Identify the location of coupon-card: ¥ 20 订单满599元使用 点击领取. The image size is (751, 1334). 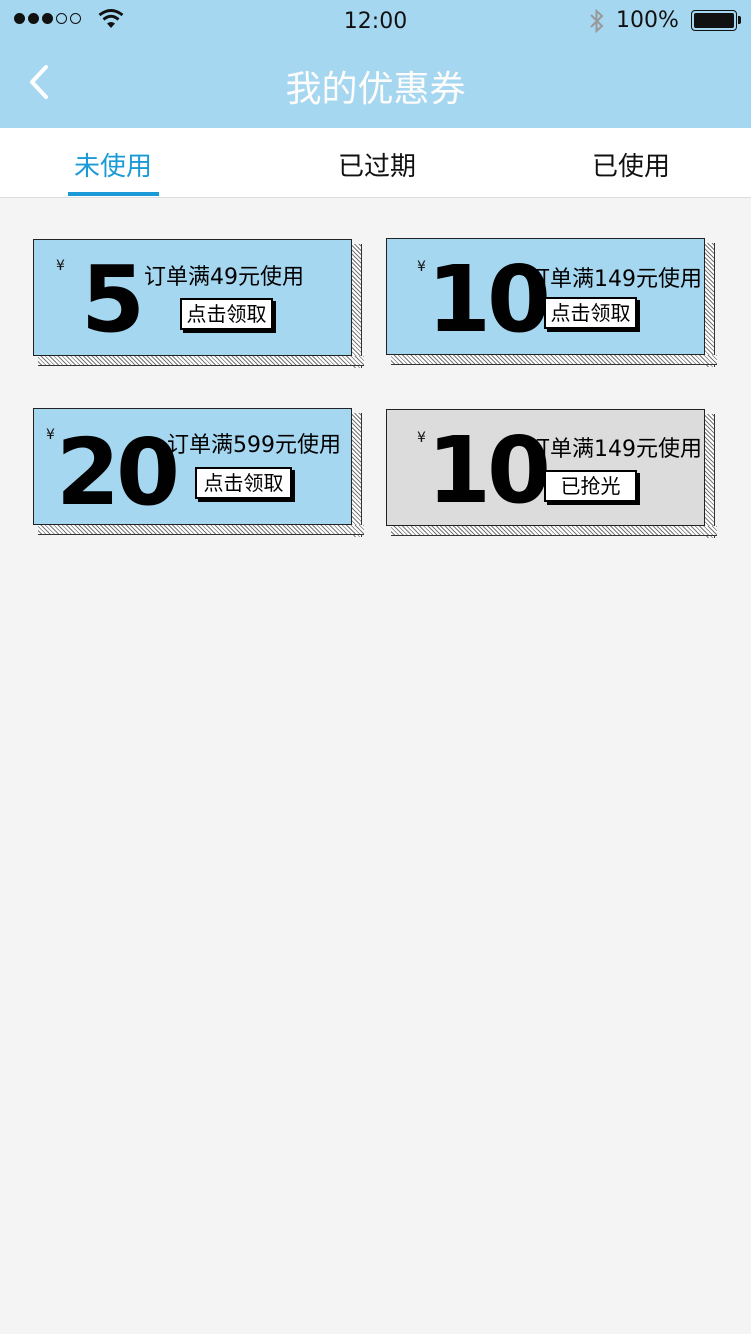
(198, 472).